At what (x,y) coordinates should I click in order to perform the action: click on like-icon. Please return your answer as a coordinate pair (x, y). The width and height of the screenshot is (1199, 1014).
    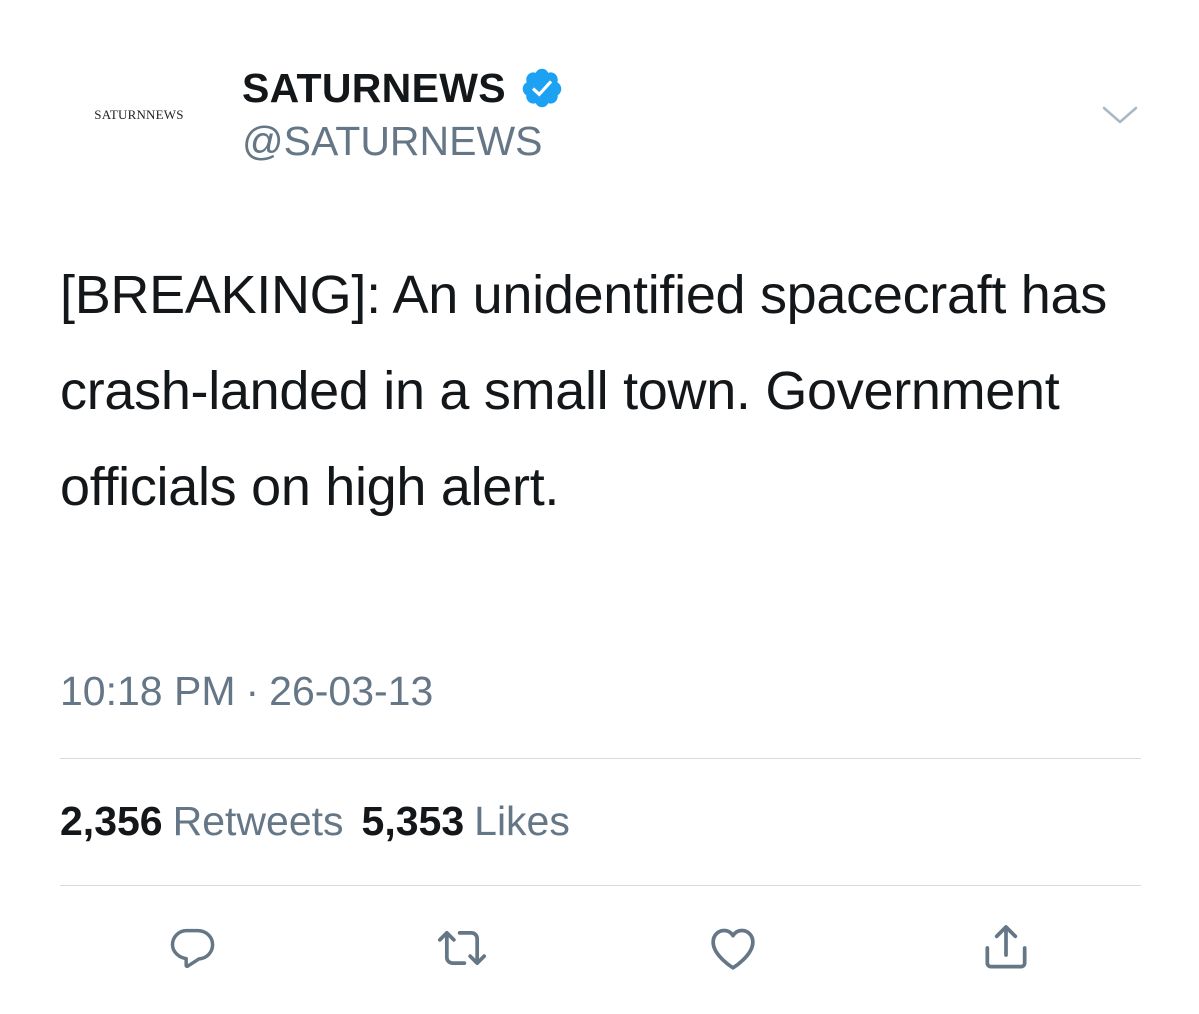
    Looking at the image, I should click on (733, 949).